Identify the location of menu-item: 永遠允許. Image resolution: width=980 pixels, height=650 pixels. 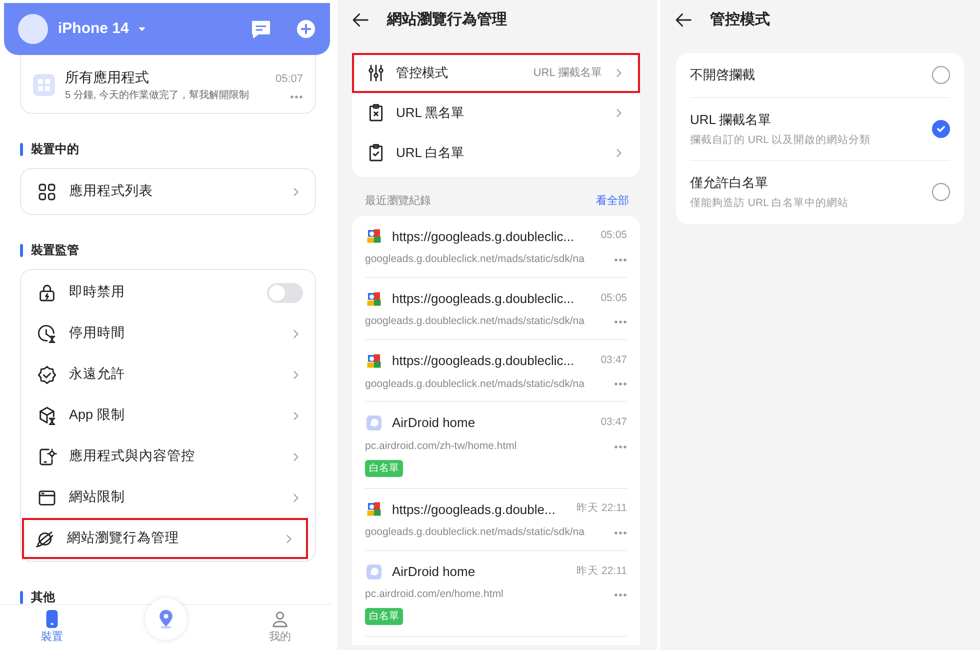
(168, 374).